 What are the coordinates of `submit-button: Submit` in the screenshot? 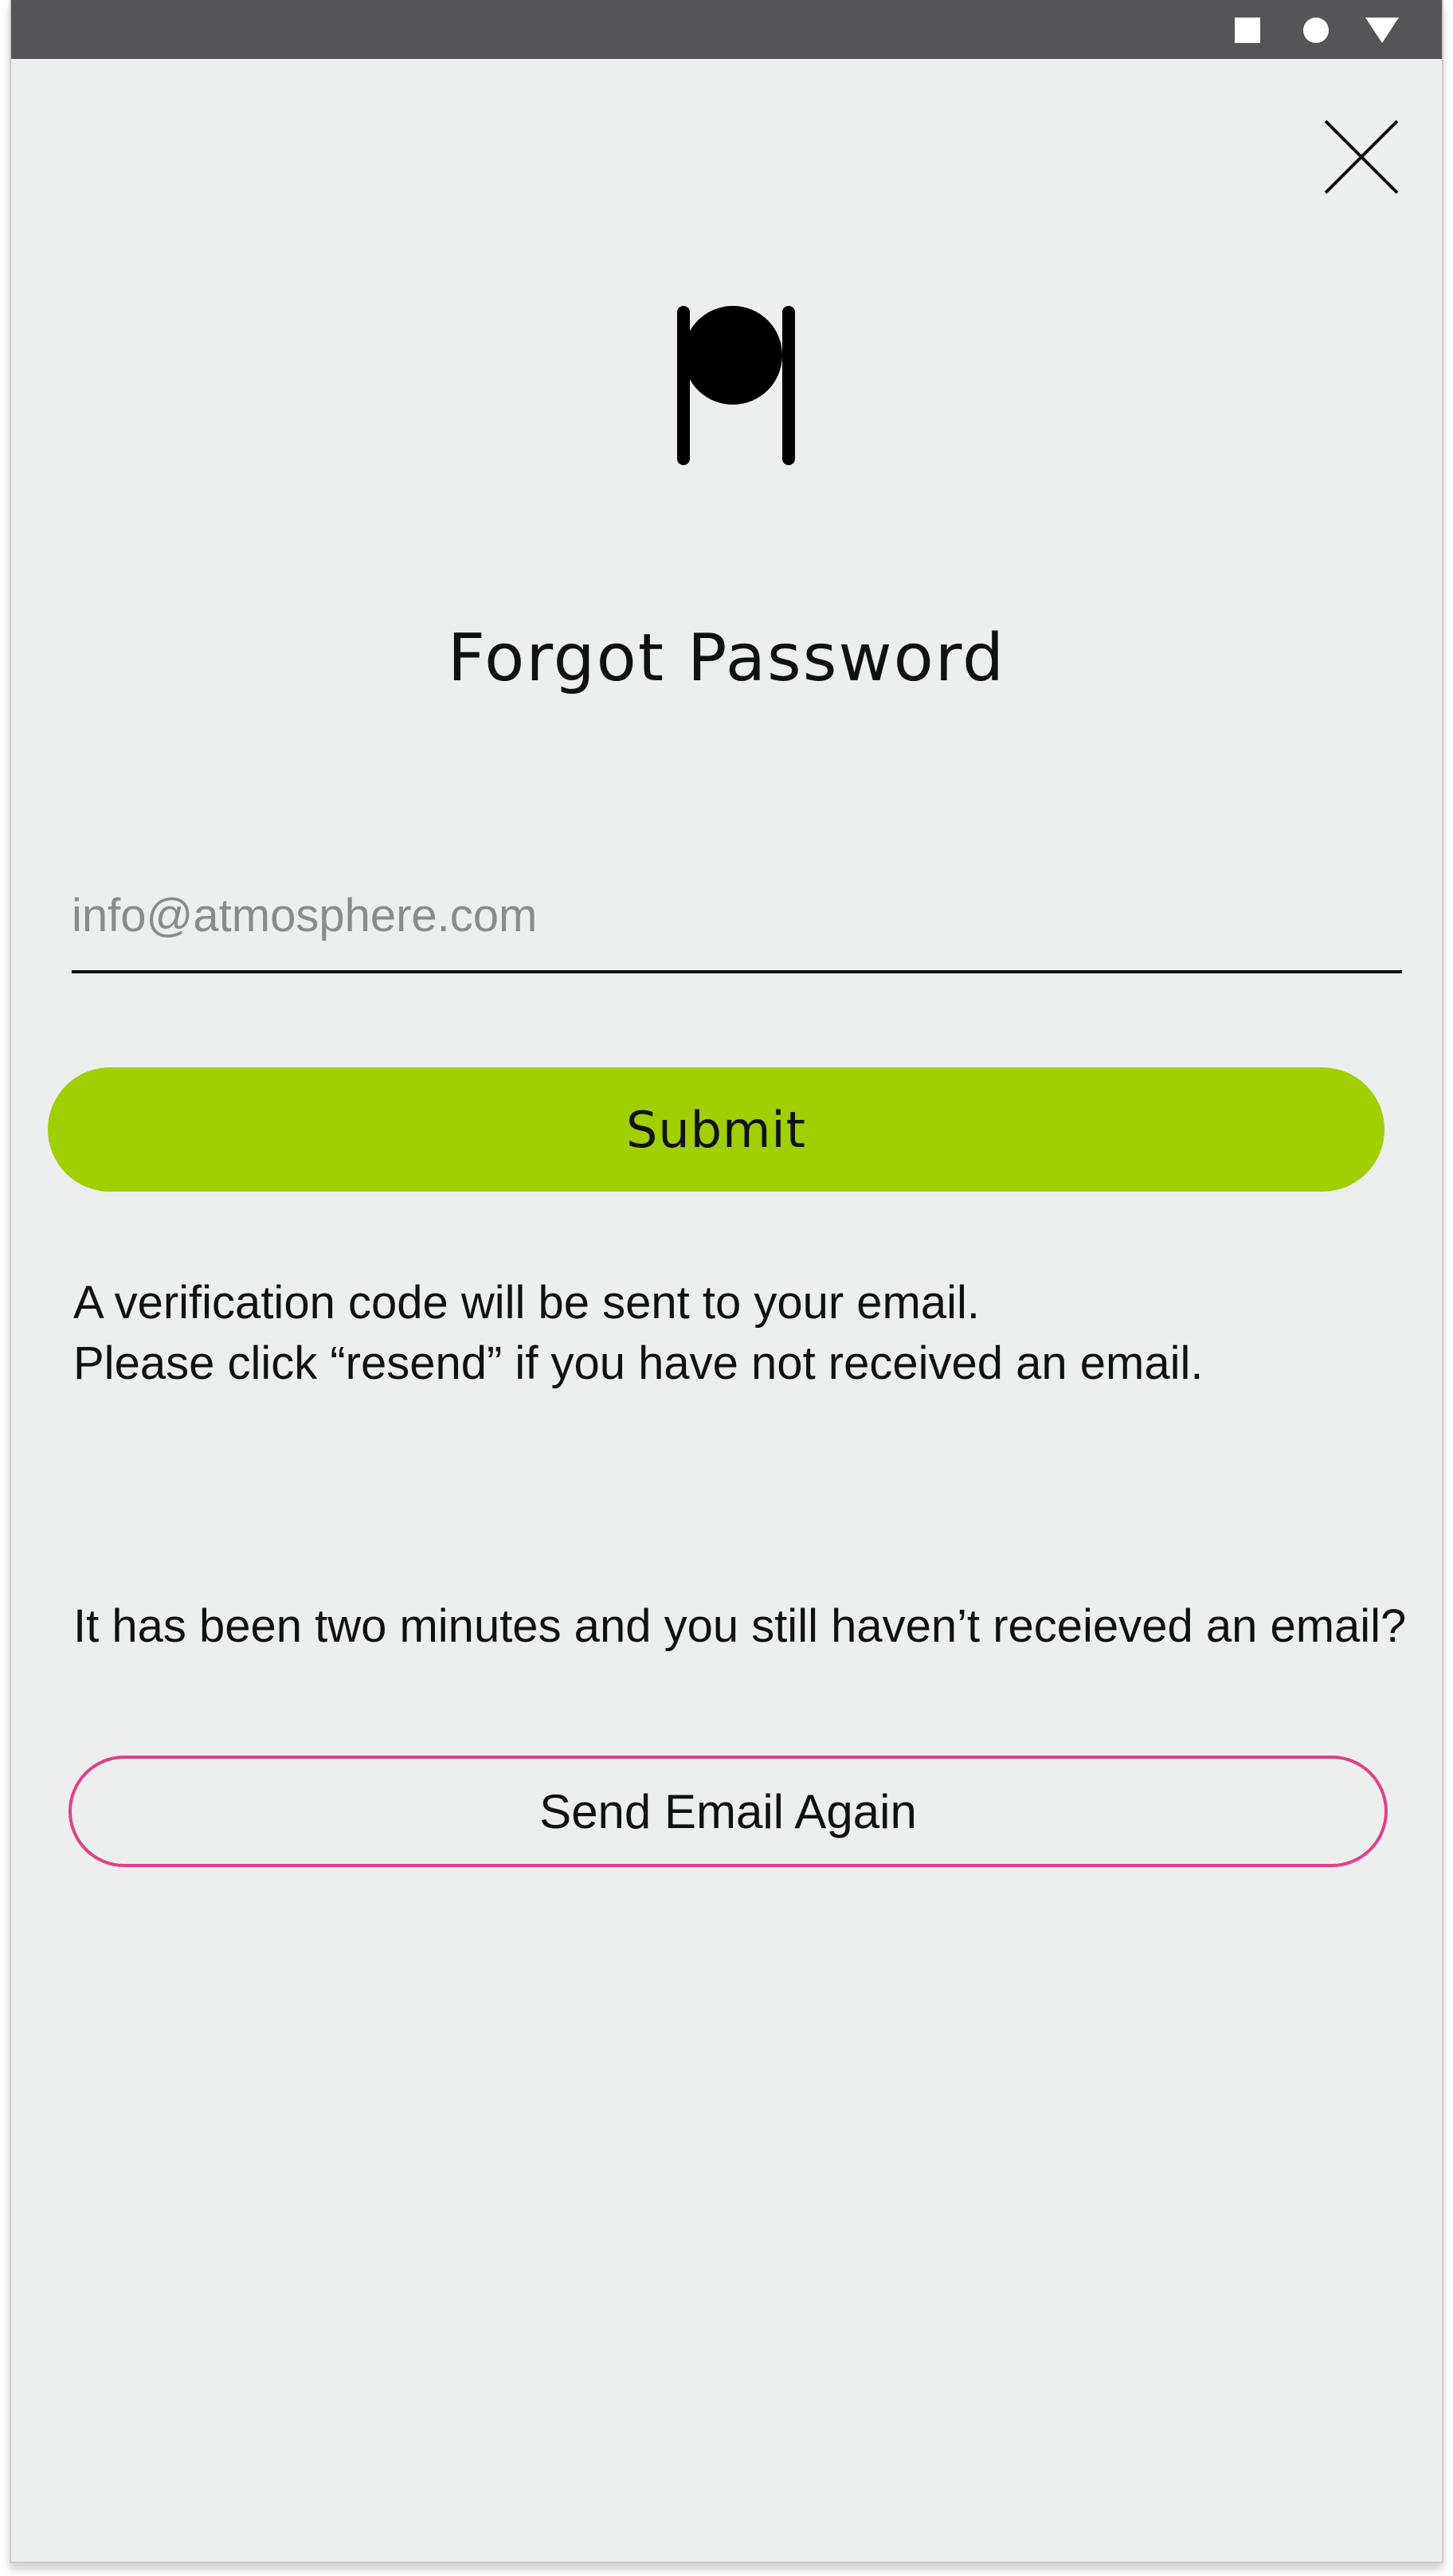 It's located at (716, 1129).